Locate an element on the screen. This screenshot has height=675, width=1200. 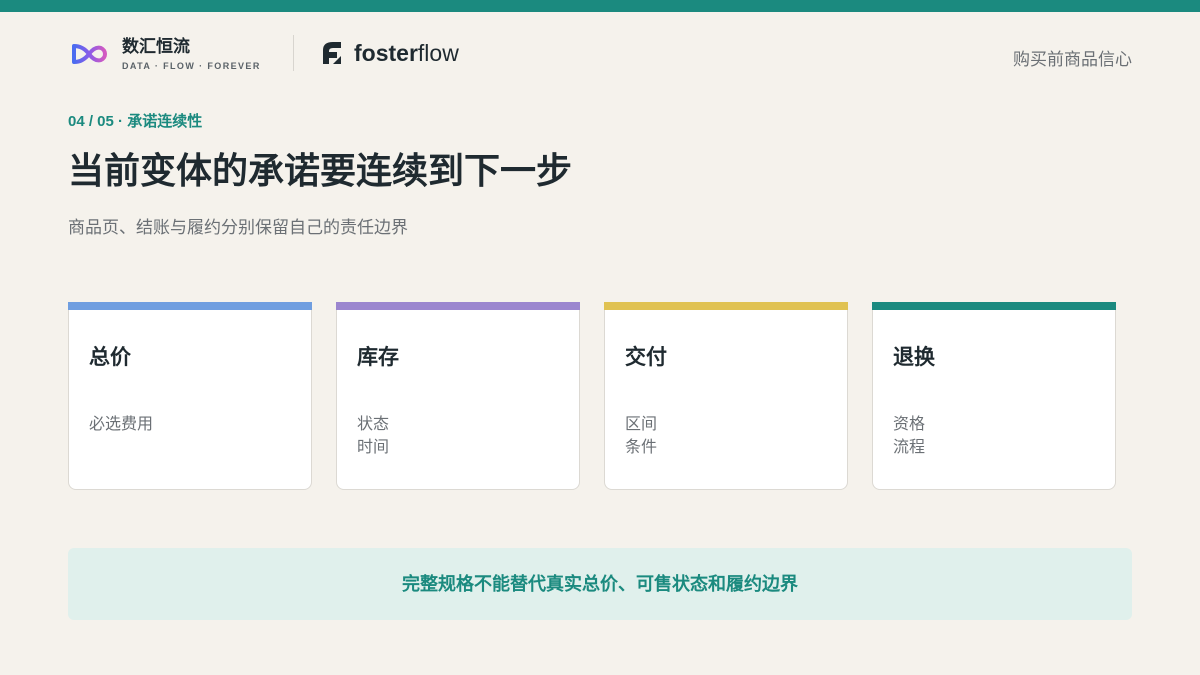
card-delivery: 交付 区间 条件 is located at coordinates (726, 396).